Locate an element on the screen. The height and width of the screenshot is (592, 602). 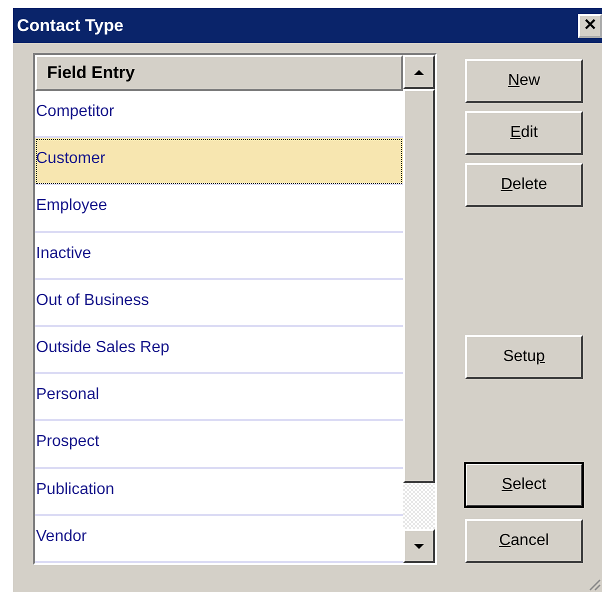
scrollbar is located at coordinates (419, 309).